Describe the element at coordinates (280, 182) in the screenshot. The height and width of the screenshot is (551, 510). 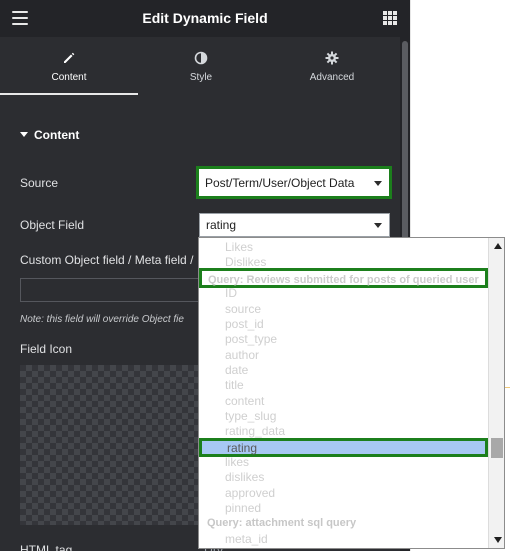
I see `source-select-value: Post/Term/User/Object Data` at that location.